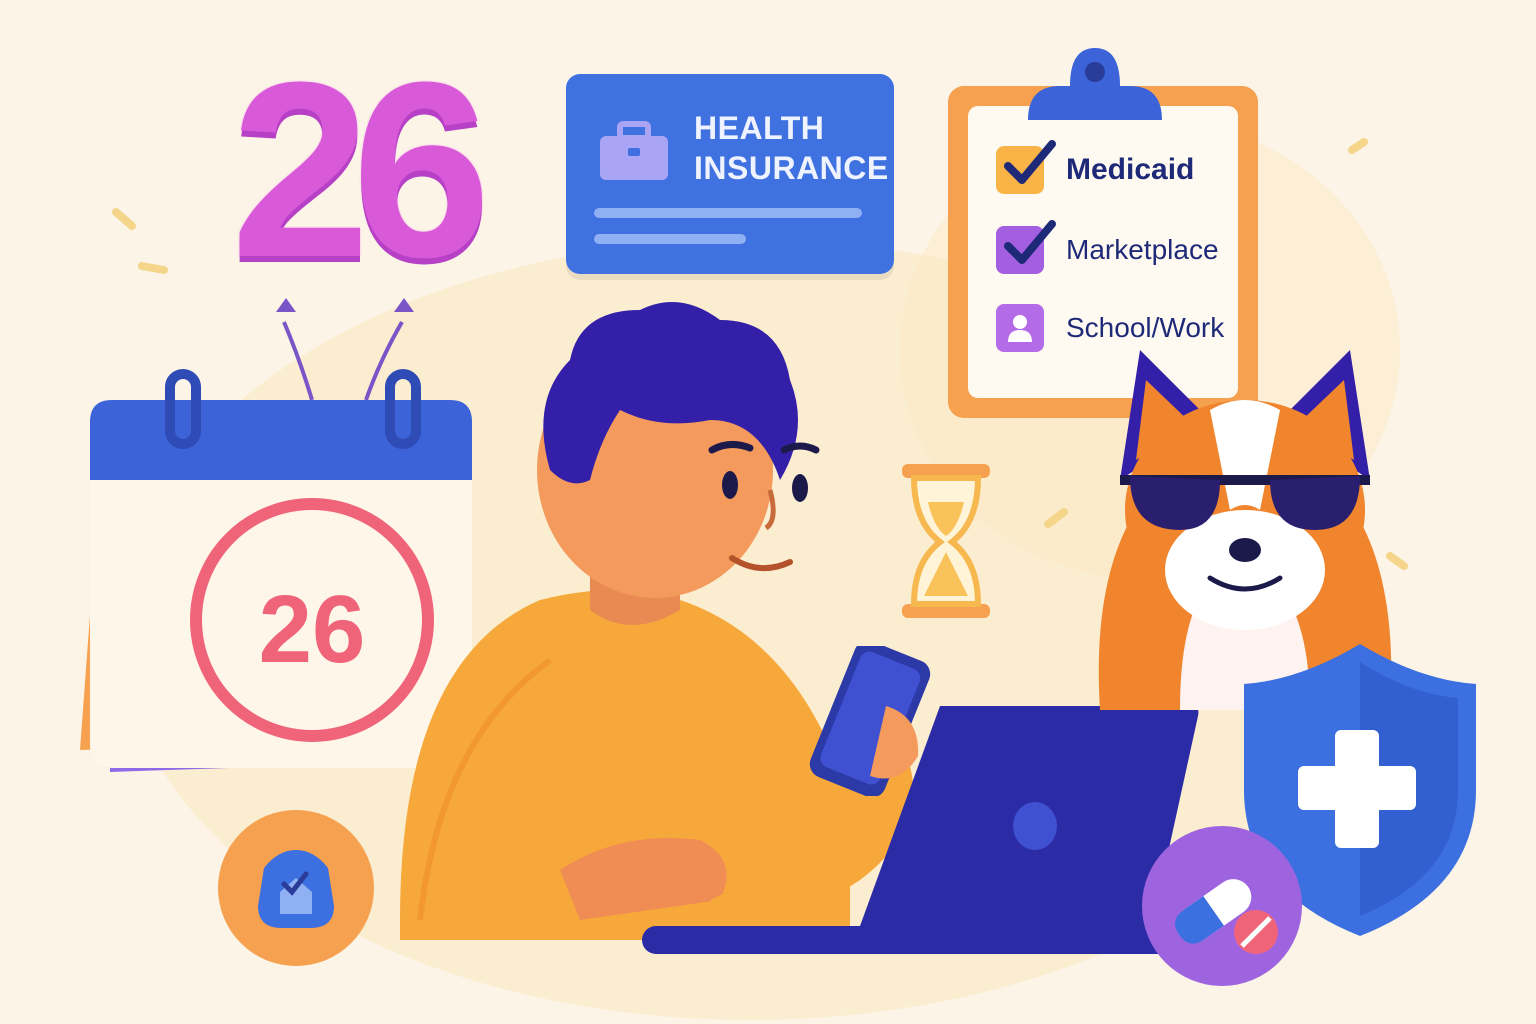 The height and width of the screenshot is (1024, 1536). What do you see at coordinates (1145, 327) in the screenshot?
I see `checklist-label: School/Work` at bounding box center [1145, 327].